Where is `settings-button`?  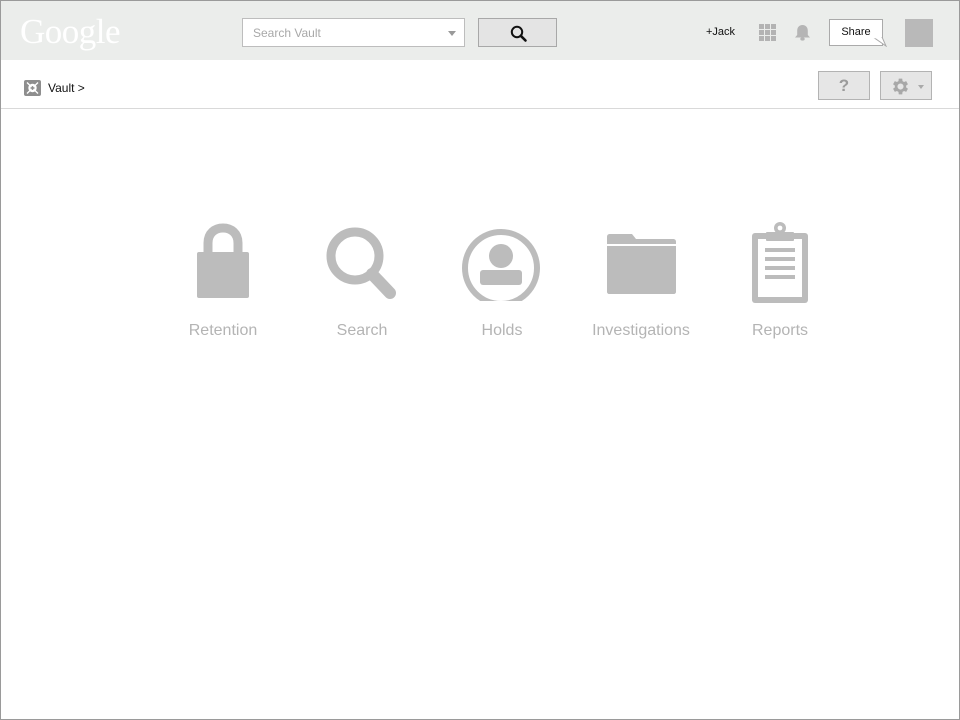 settings-button is located at coordinates (906, 85).